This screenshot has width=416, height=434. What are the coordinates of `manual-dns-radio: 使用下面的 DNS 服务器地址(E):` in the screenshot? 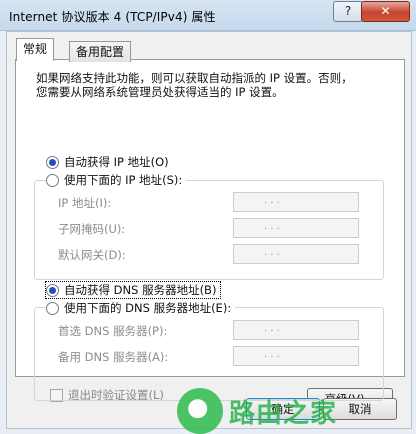 It's located at (141, 308).